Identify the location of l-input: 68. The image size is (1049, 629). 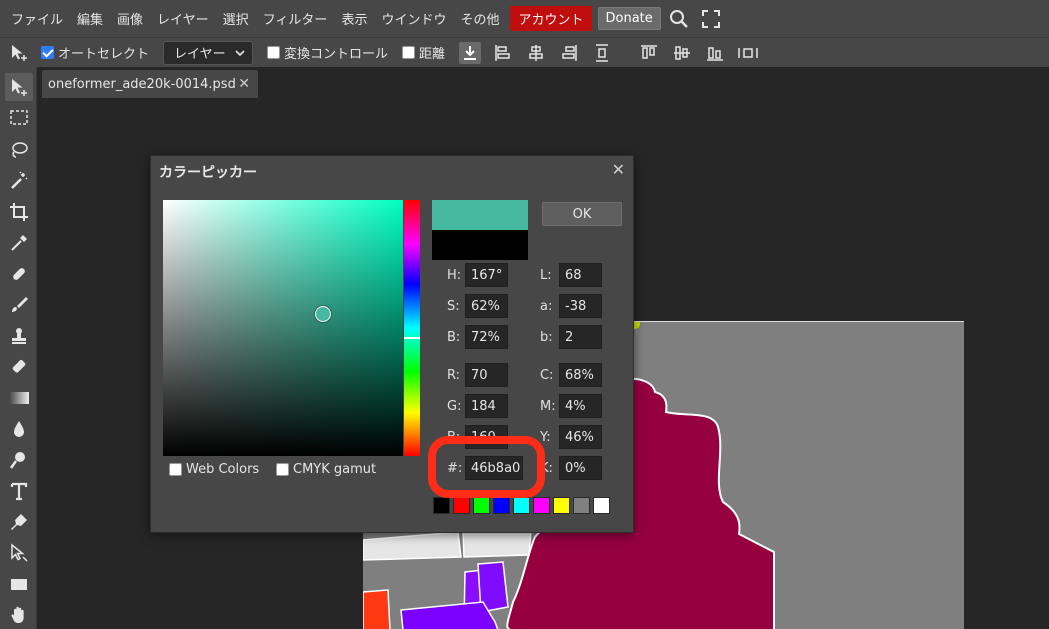
(580, 275).